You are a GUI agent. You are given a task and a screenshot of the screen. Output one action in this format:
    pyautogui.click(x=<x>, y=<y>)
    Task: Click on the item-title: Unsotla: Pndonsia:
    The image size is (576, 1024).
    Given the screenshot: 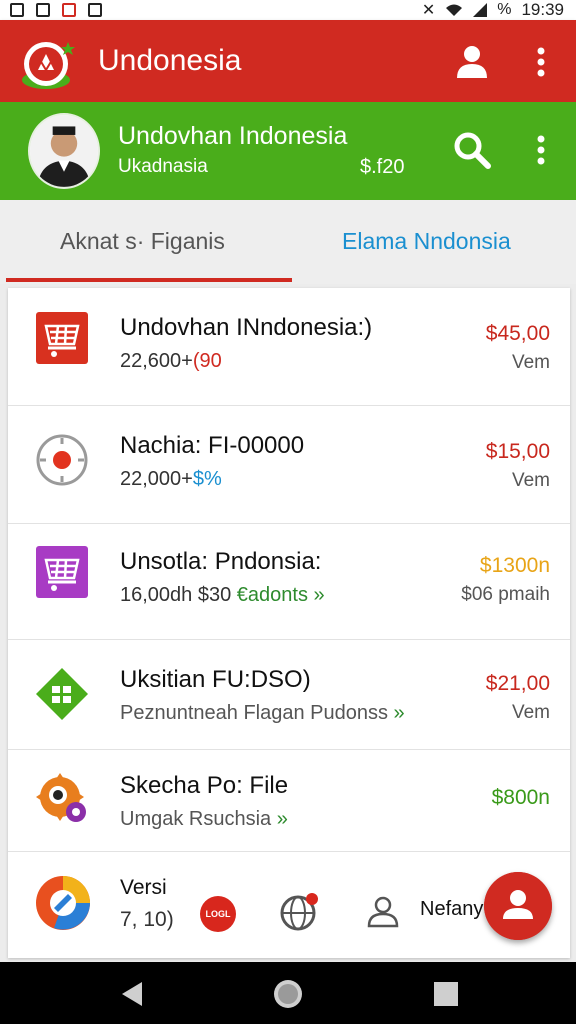 What is the action you would take?
    pyautogui.click(x=221, y=561)
    